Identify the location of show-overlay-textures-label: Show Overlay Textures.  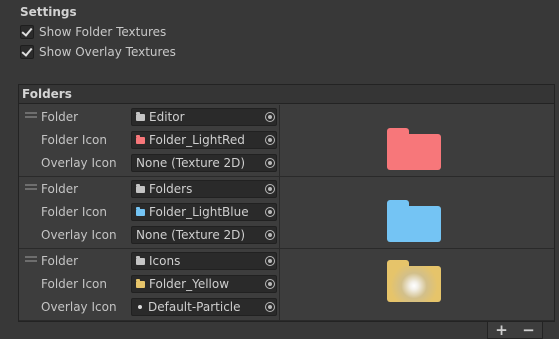
(107, 52).